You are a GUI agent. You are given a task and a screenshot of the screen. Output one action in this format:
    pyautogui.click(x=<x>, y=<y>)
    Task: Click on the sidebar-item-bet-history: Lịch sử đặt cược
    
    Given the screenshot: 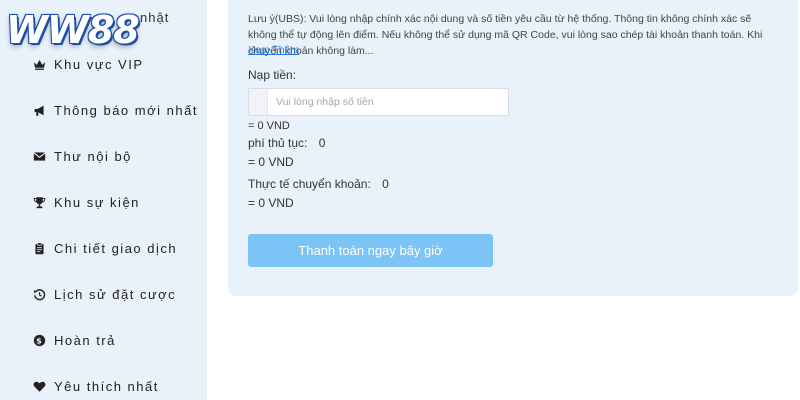 What is the action you would take?
    pyautogui.click(x=104, y=294)
    